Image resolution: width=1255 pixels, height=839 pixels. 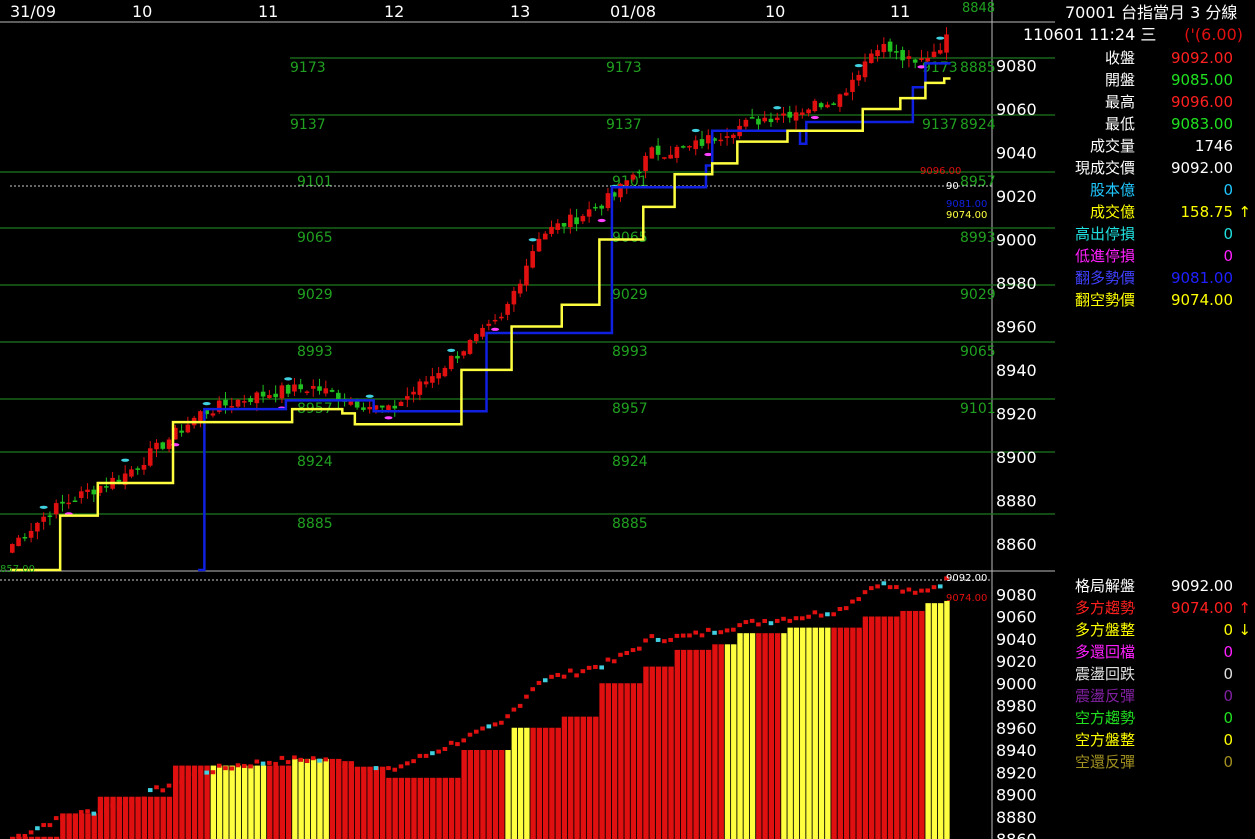 I want to click on stat-value: 9074.00, so click(x=1201, y=300).